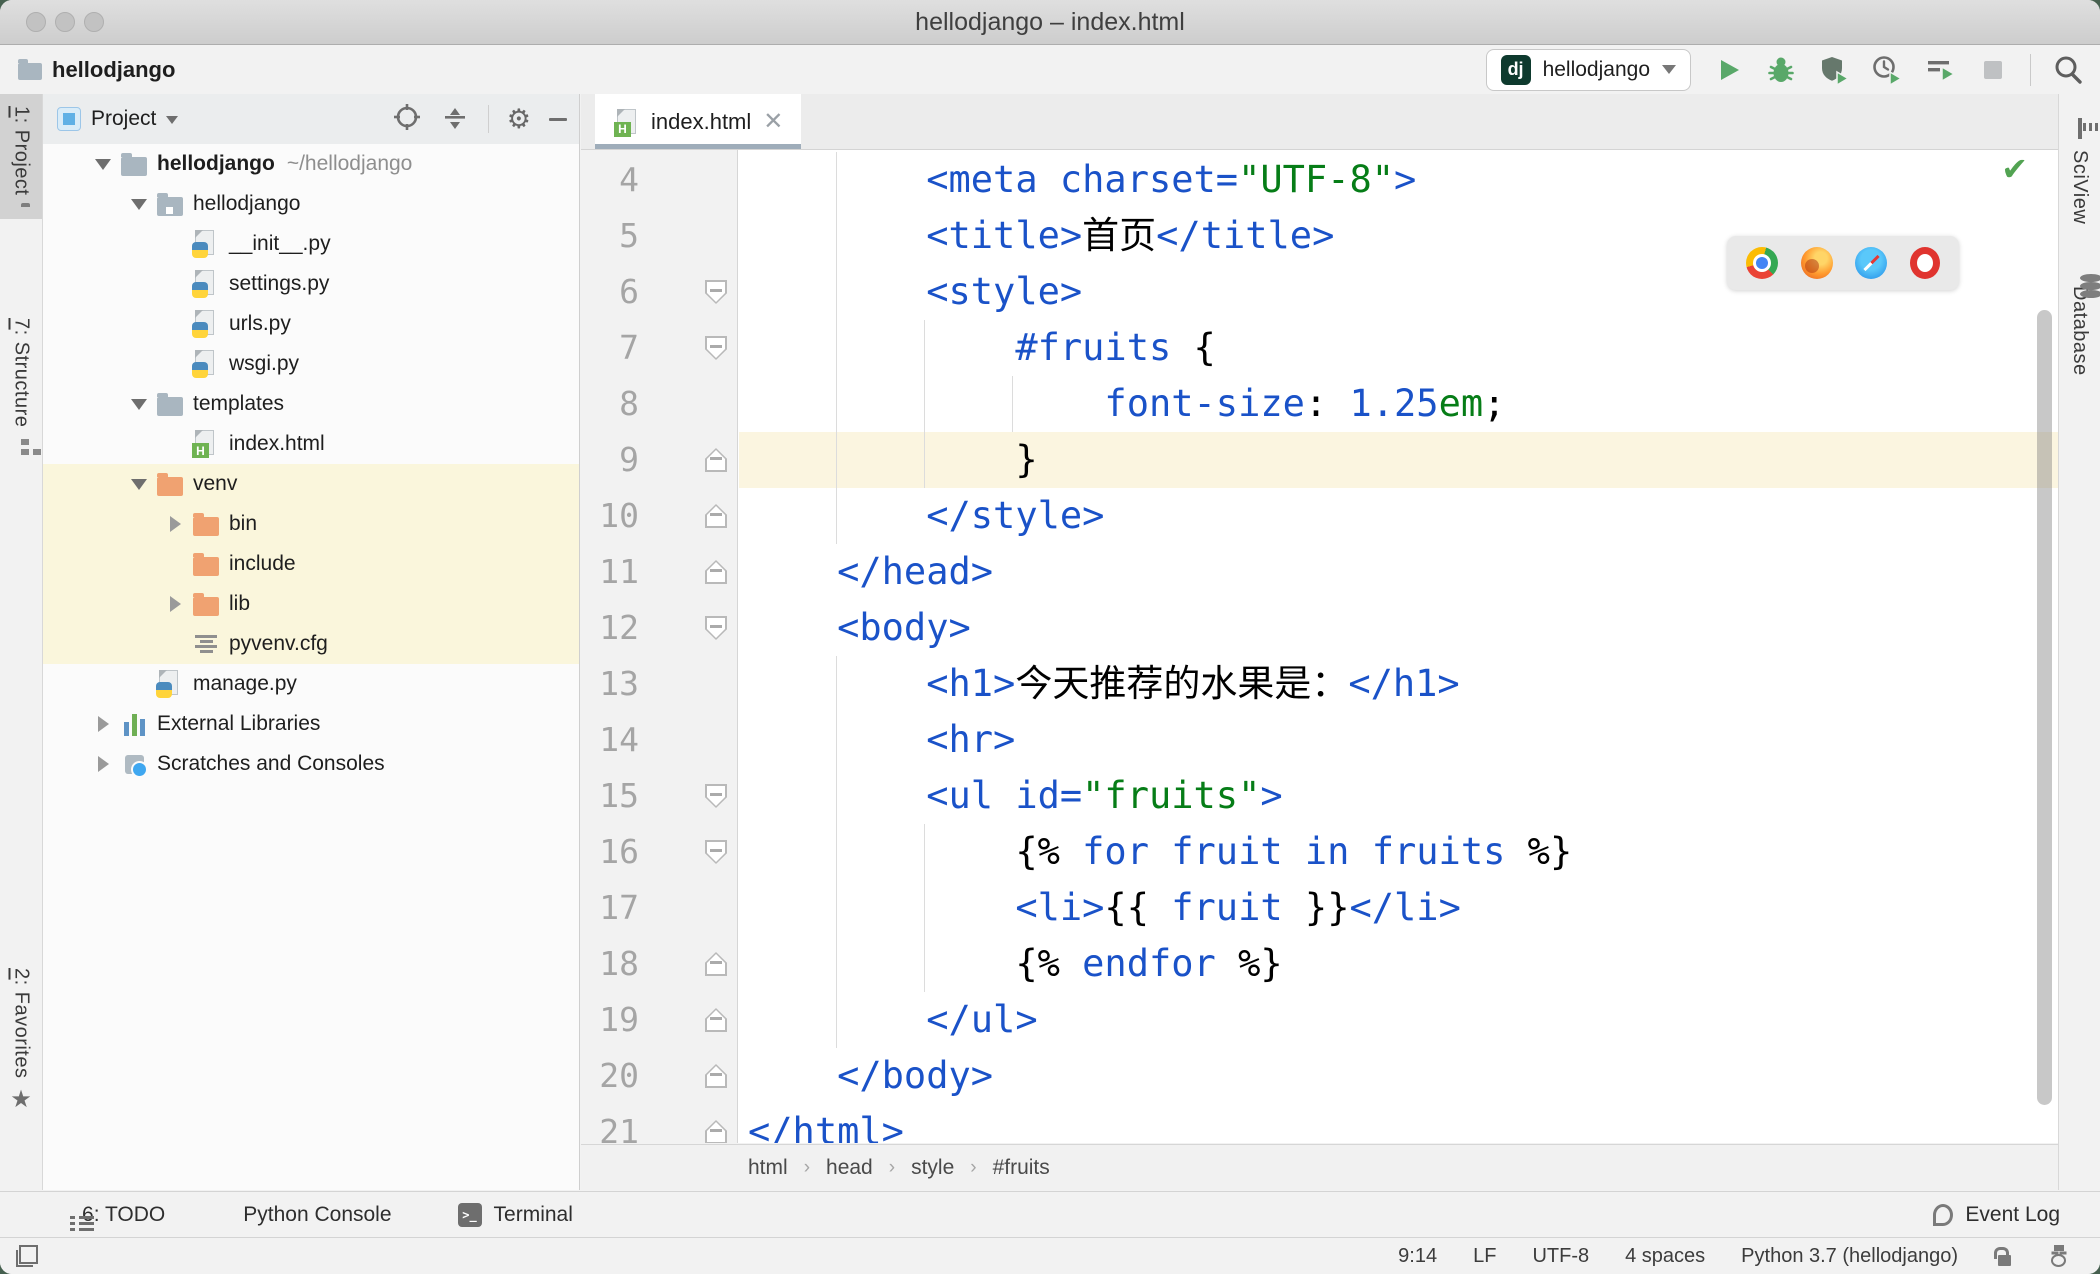 Image resolution: width=2100 pixels, height=1274 pixels. Describe the element at coordinates (311, 684) in the screenshot. I see `tree-item-manage.py: manage.py` at that location.